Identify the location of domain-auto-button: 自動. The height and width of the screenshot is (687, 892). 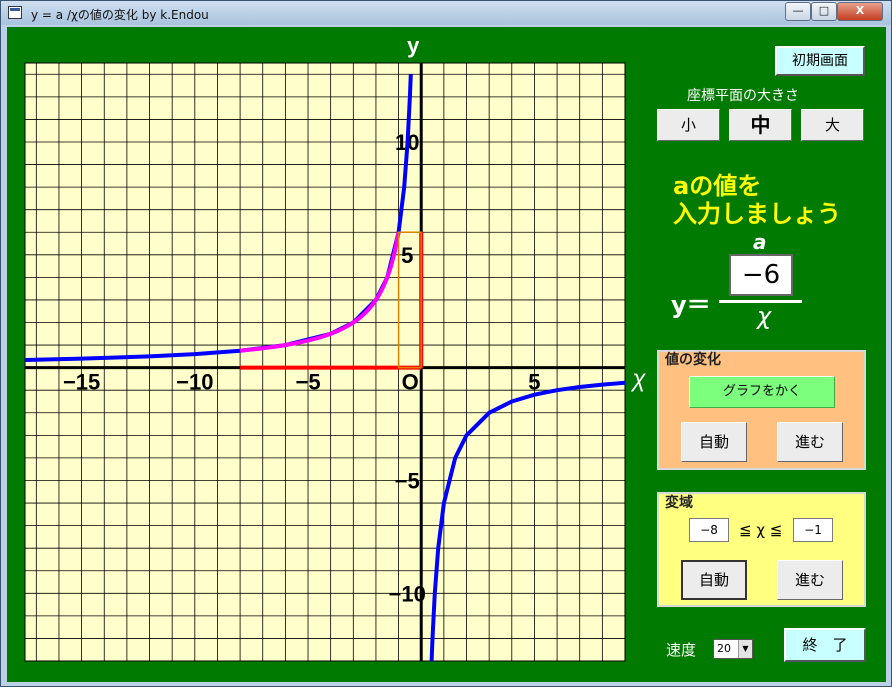
(714, 580).